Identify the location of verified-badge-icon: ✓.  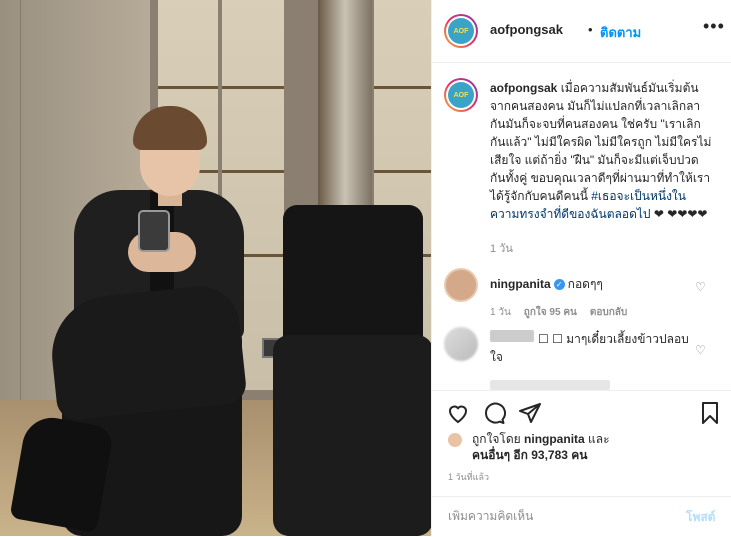
(559, 285).